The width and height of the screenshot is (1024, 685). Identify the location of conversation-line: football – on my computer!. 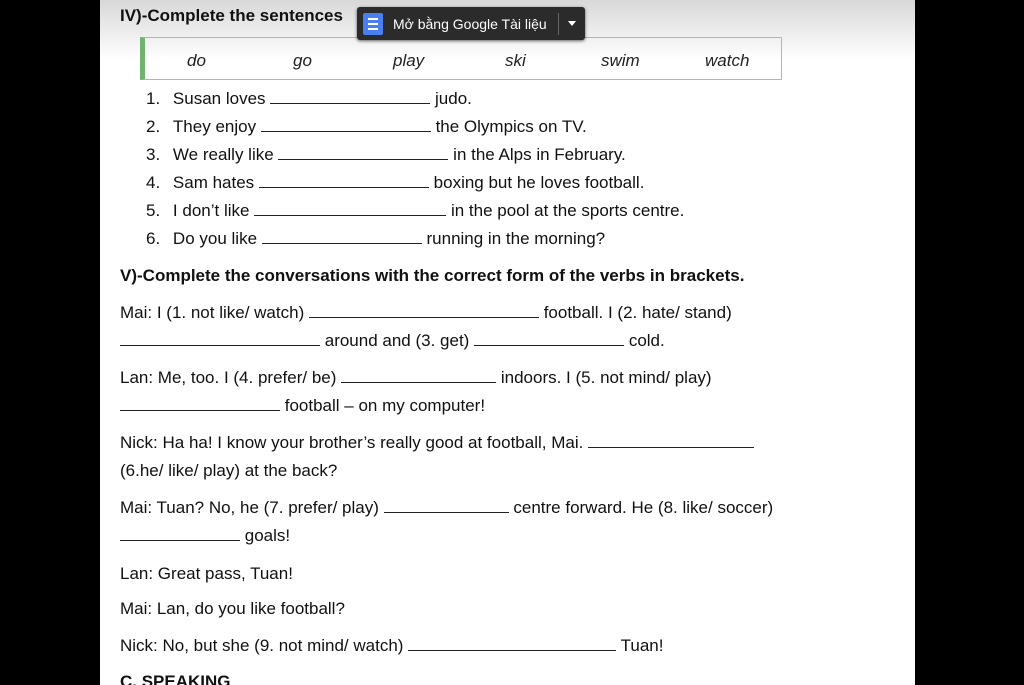
(302, 406).